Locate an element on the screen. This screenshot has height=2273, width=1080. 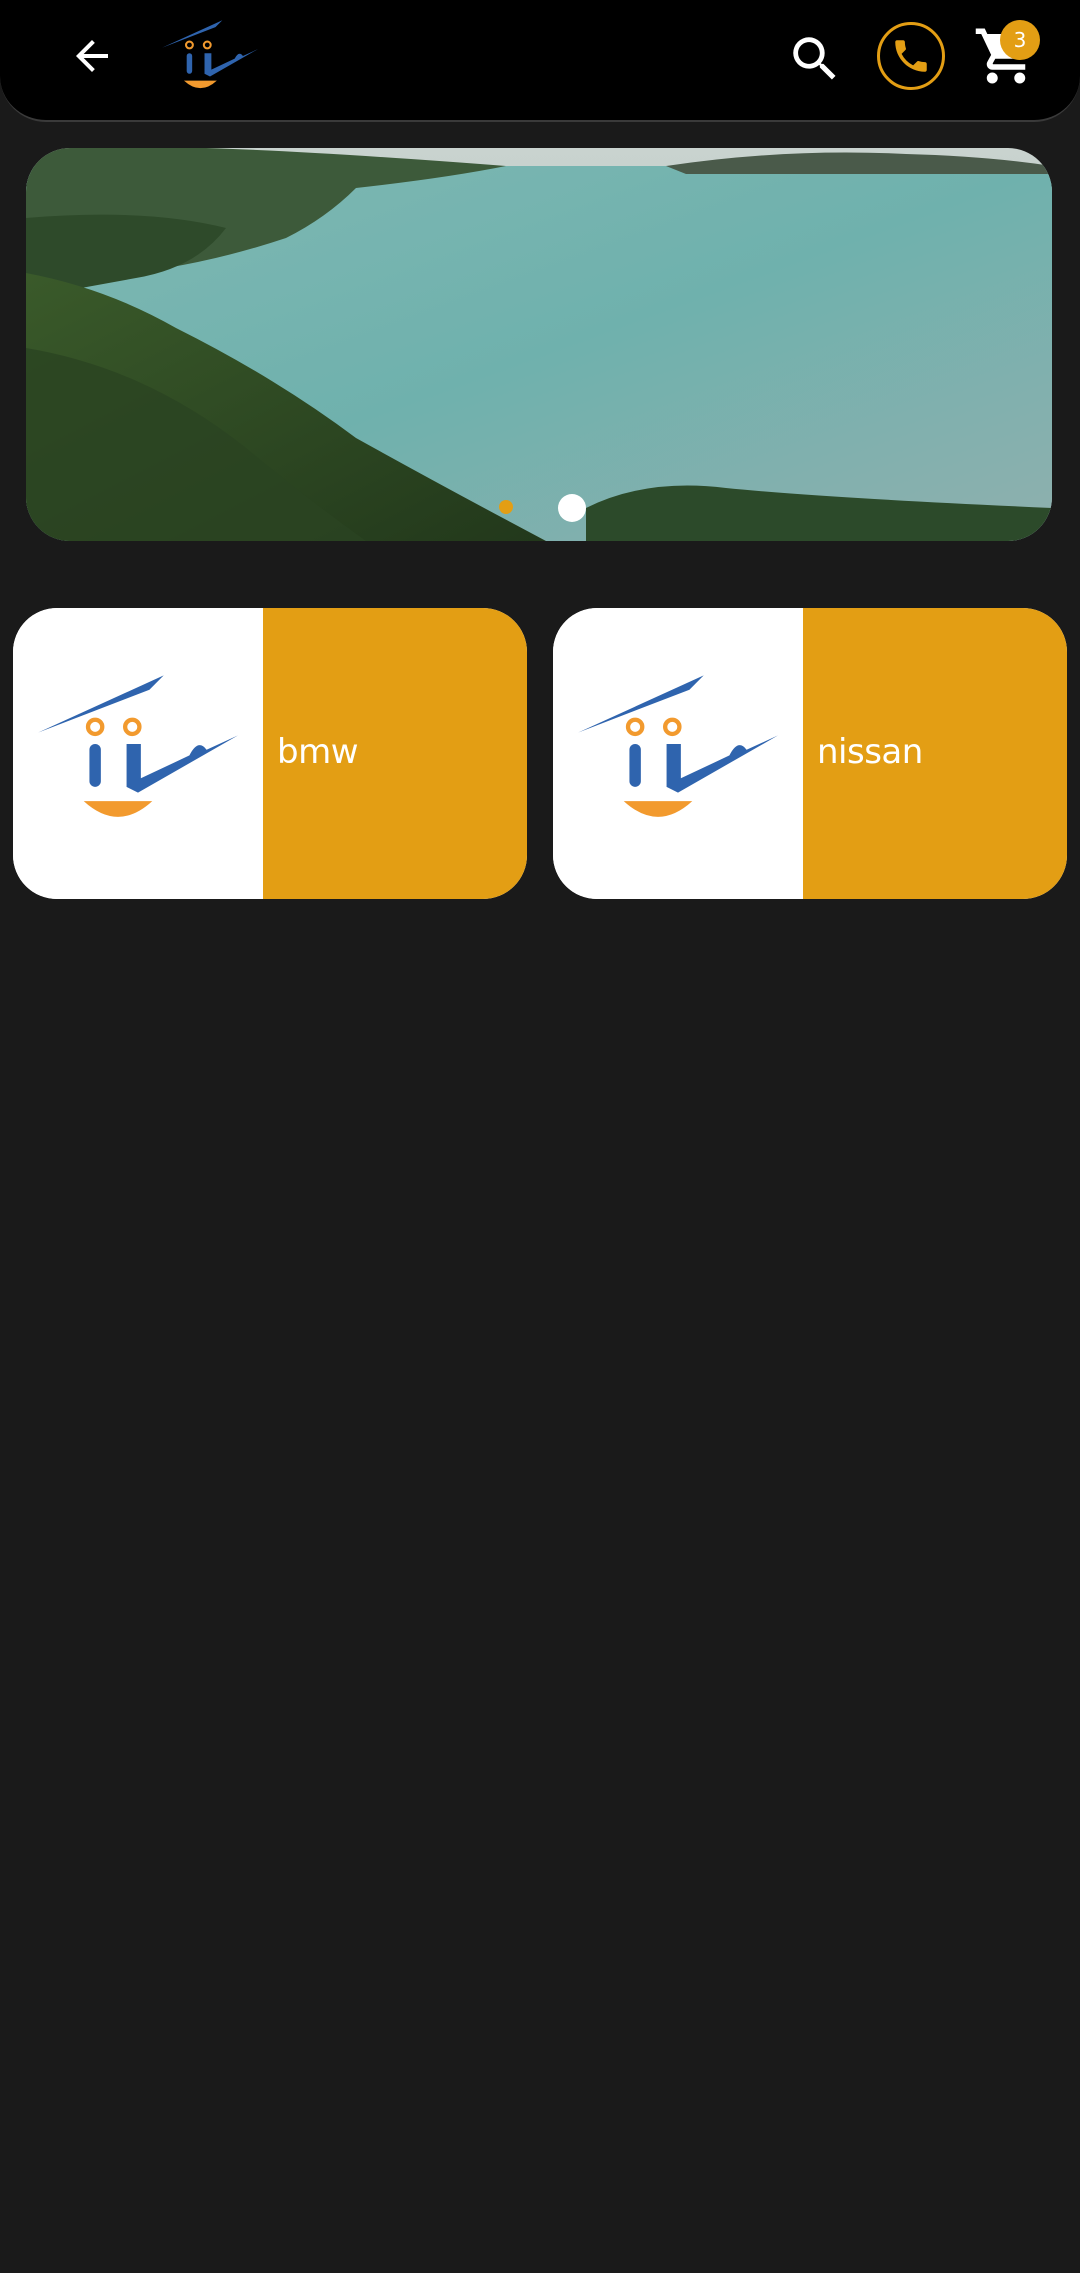
cart-count-badge: 3 is located at coordinates (1020, 40).